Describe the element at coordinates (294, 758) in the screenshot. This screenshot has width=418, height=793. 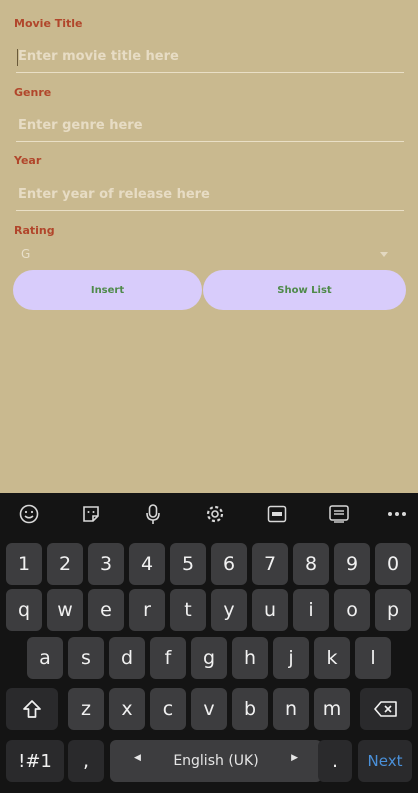
I see `space-right-arrow-icon: ▶` at that location.